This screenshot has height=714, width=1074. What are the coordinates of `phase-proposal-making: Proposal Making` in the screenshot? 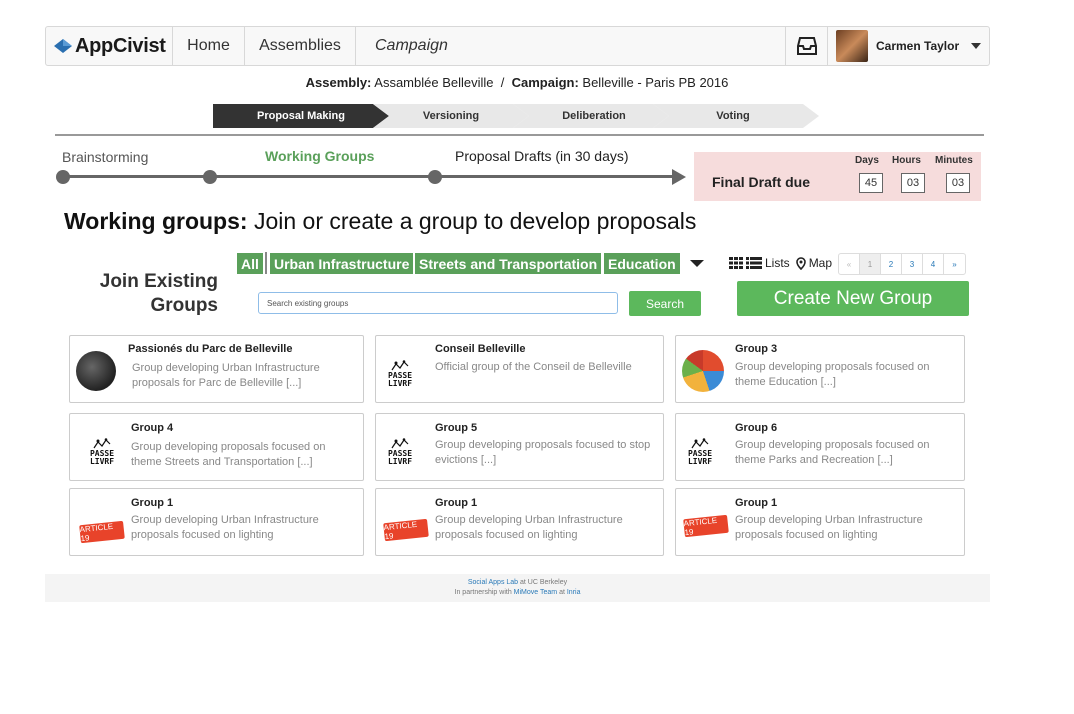 It's located at (301, 116).